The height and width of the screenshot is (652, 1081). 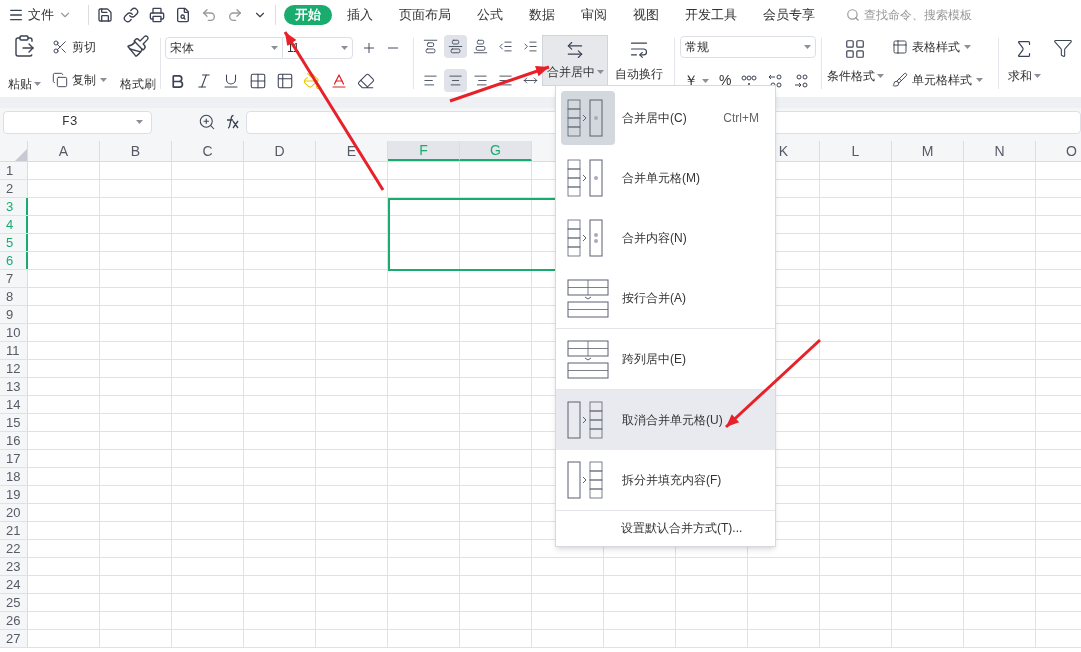 What do you see at coordinates (280, 151) in the screenshot?
I see `column-header: D` at bounding box center [280, 151].